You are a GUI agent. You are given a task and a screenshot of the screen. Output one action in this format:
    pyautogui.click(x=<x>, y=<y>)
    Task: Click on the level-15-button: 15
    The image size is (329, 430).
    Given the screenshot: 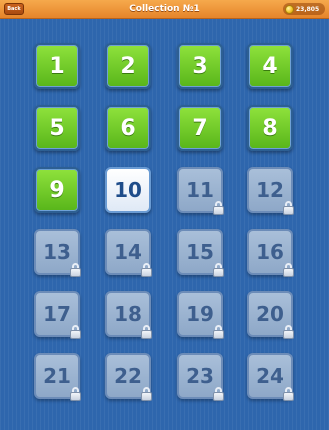 What is the action you would take?
    pyautogui.click(x=201, y=253)
    